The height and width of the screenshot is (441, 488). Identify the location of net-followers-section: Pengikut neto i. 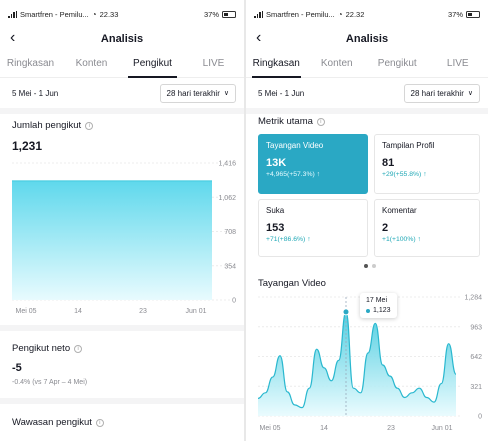
(47, 348).